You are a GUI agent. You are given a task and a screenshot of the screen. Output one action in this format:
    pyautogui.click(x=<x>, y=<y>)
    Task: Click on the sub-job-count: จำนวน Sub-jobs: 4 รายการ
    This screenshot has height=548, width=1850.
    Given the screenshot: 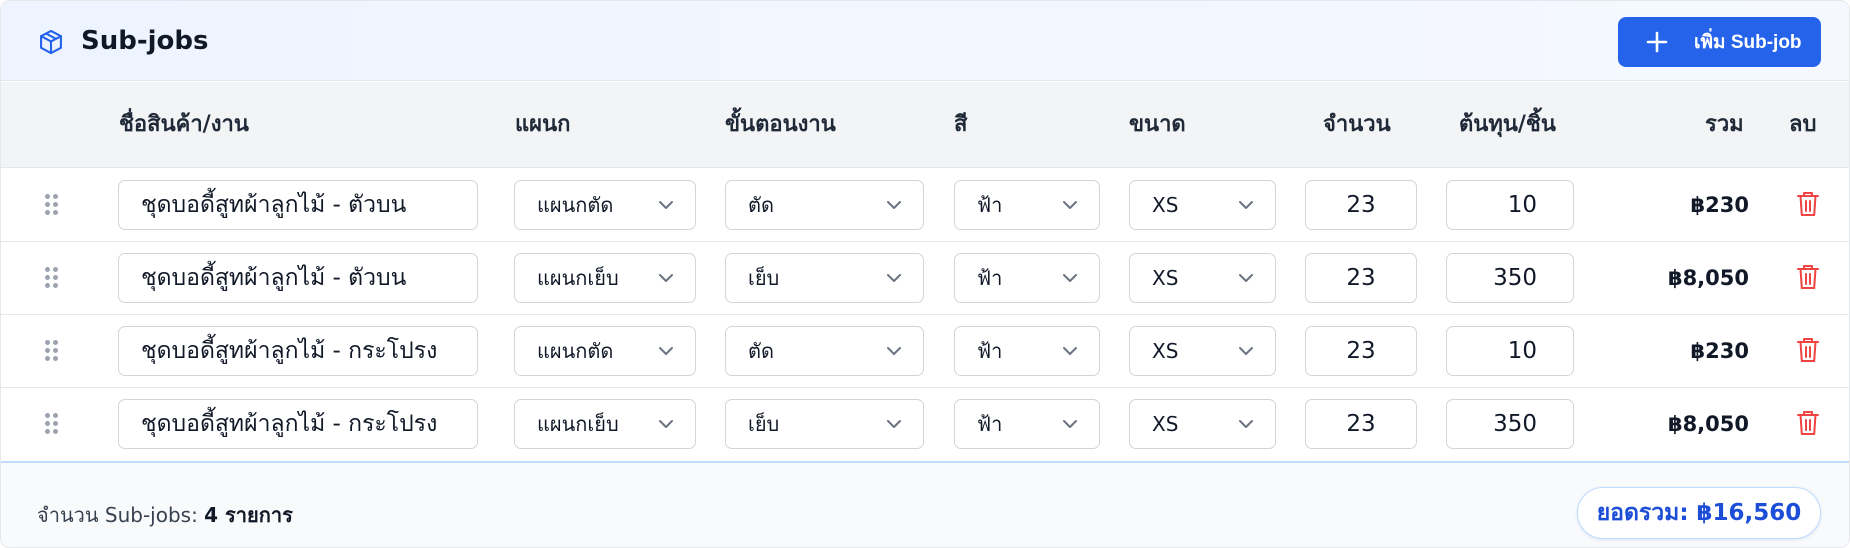 What is the action you would take?
    pyautogui.click(x=165, y=515)
    